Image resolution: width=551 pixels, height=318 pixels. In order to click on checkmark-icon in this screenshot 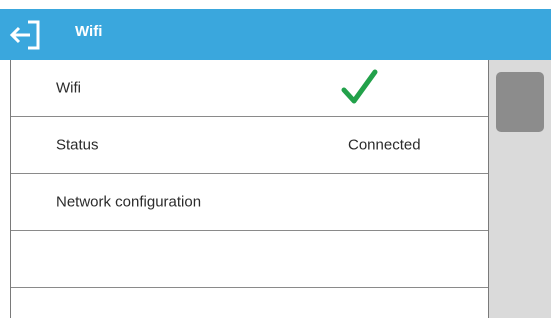, I will do `click(359, 86)`.